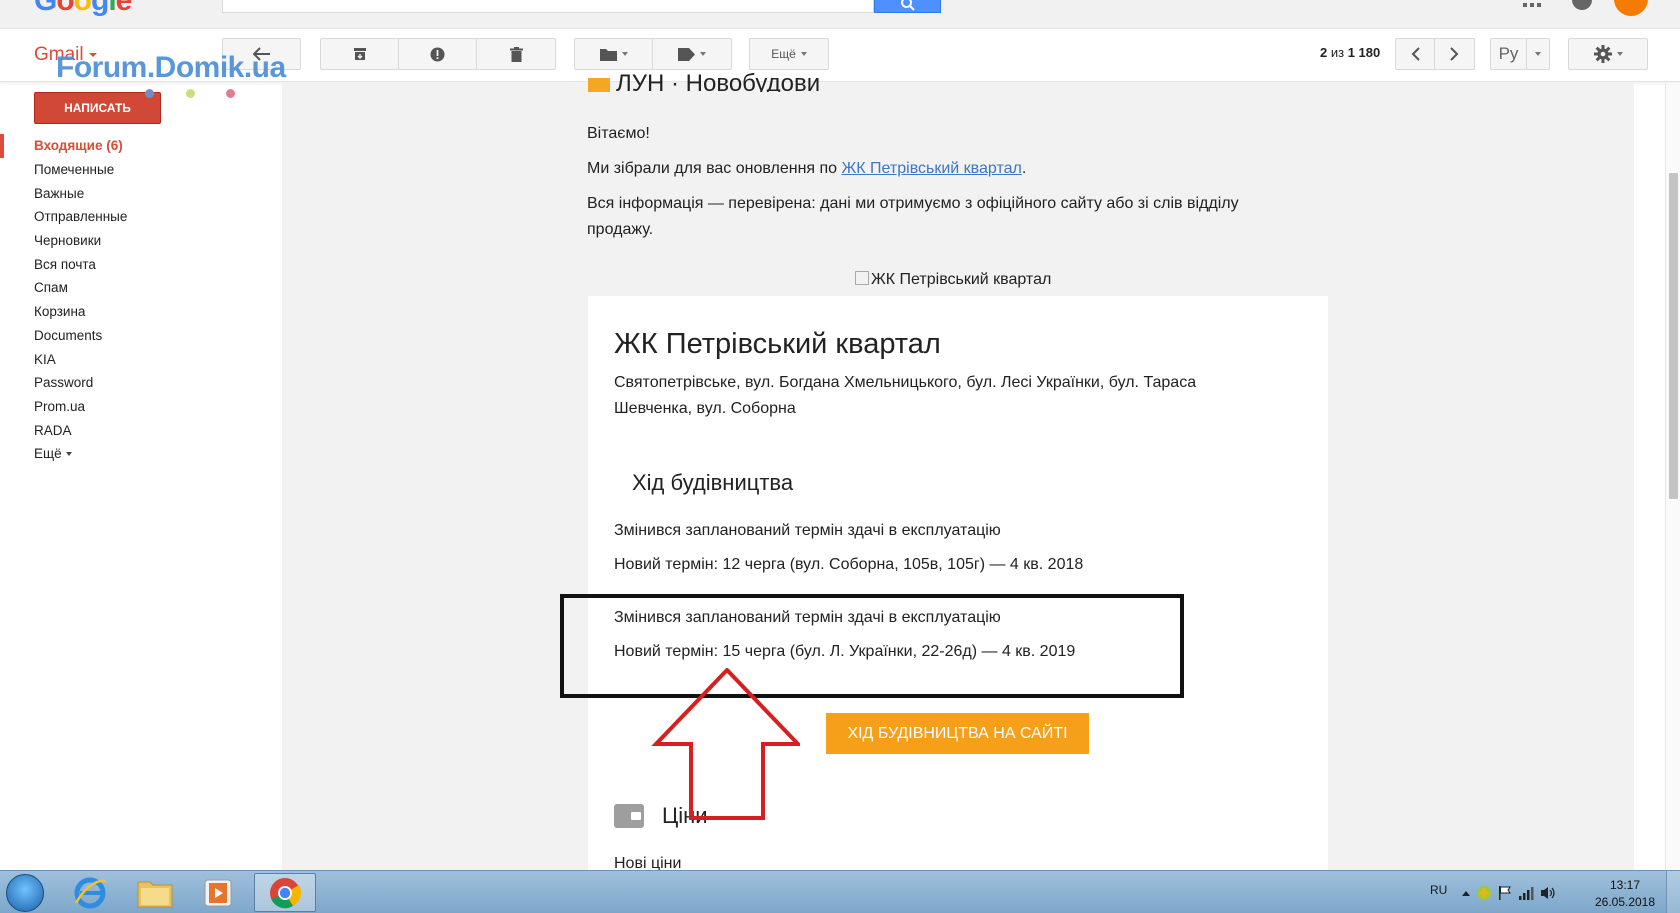 The image size is (1680, 913). Describe the element at coordinates (130, 359) in the screenshot. I see `sidebar-item-kia: KIA` at that location.